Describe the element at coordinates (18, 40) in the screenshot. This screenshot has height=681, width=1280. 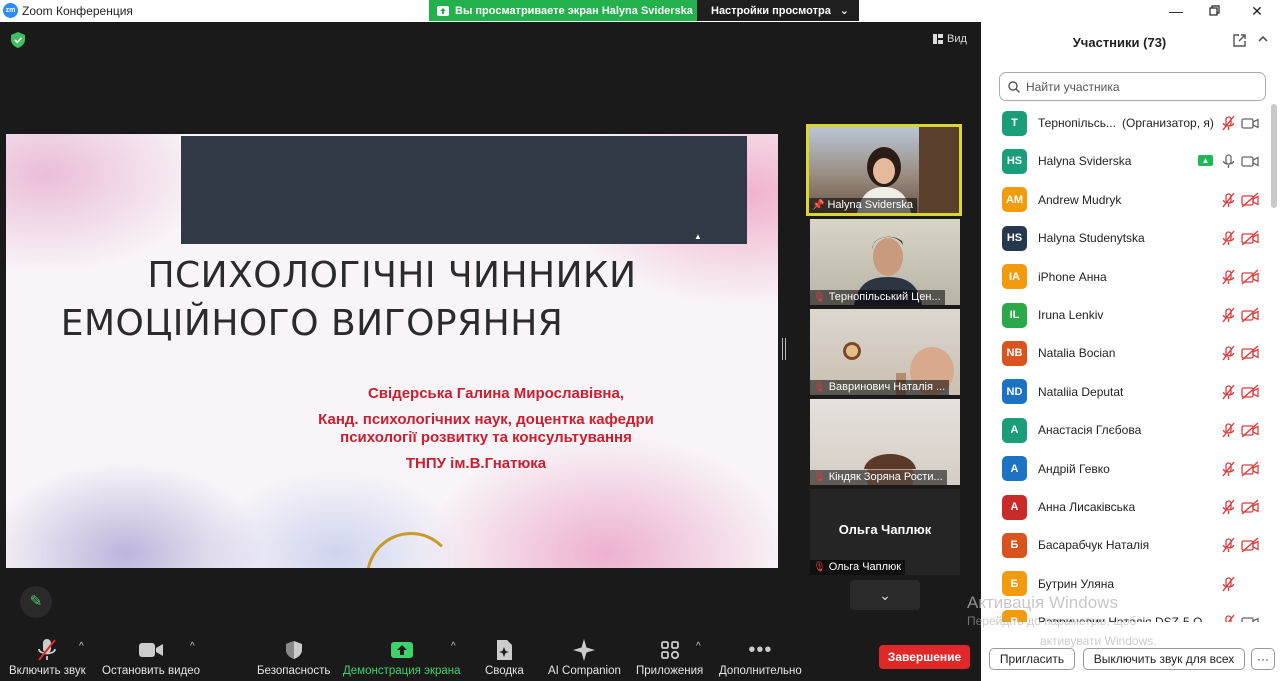
I see `encryption-shield-icon` at that location.